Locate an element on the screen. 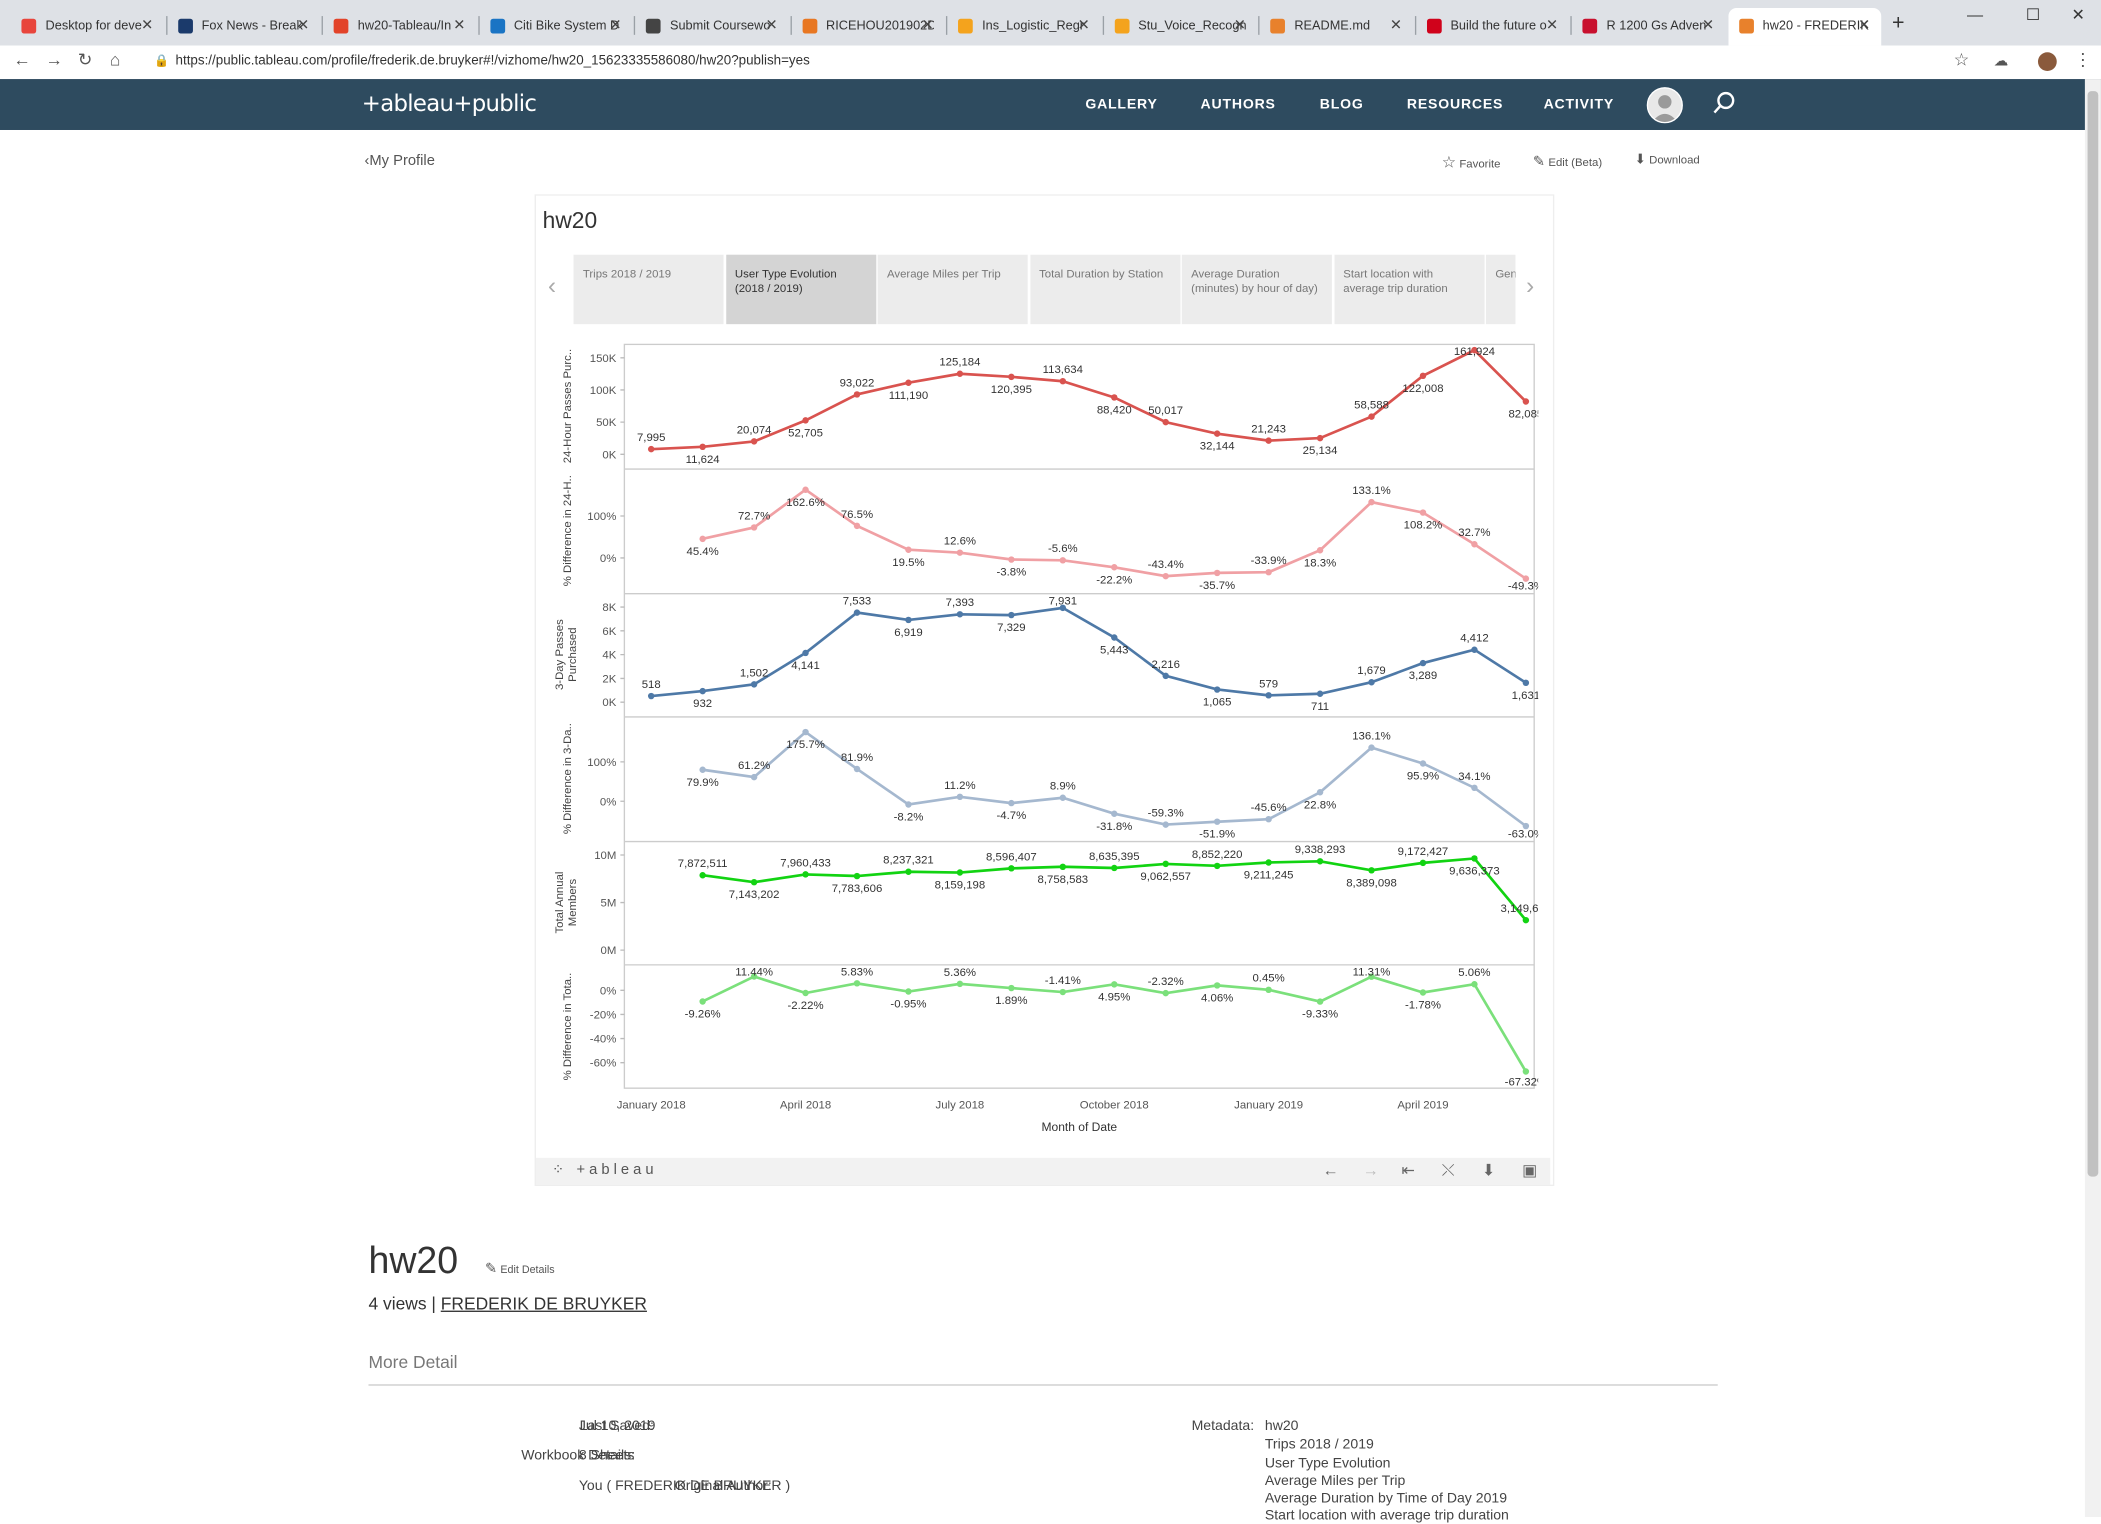 The width and height of the screenshot is (2101, 1524). browser-tab: Build the future o ✕ is located at coordinates (1492, 27).